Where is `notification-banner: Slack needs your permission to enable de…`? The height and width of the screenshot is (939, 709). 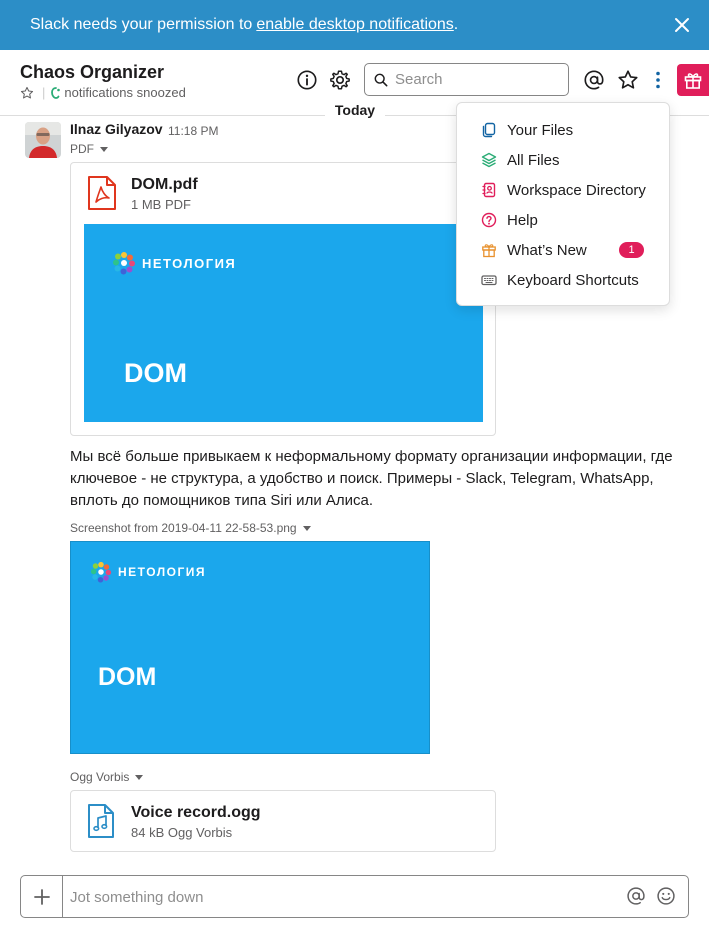
notification-banner: Slack needs your permission to enable de… is located at coordinates (354, 25).